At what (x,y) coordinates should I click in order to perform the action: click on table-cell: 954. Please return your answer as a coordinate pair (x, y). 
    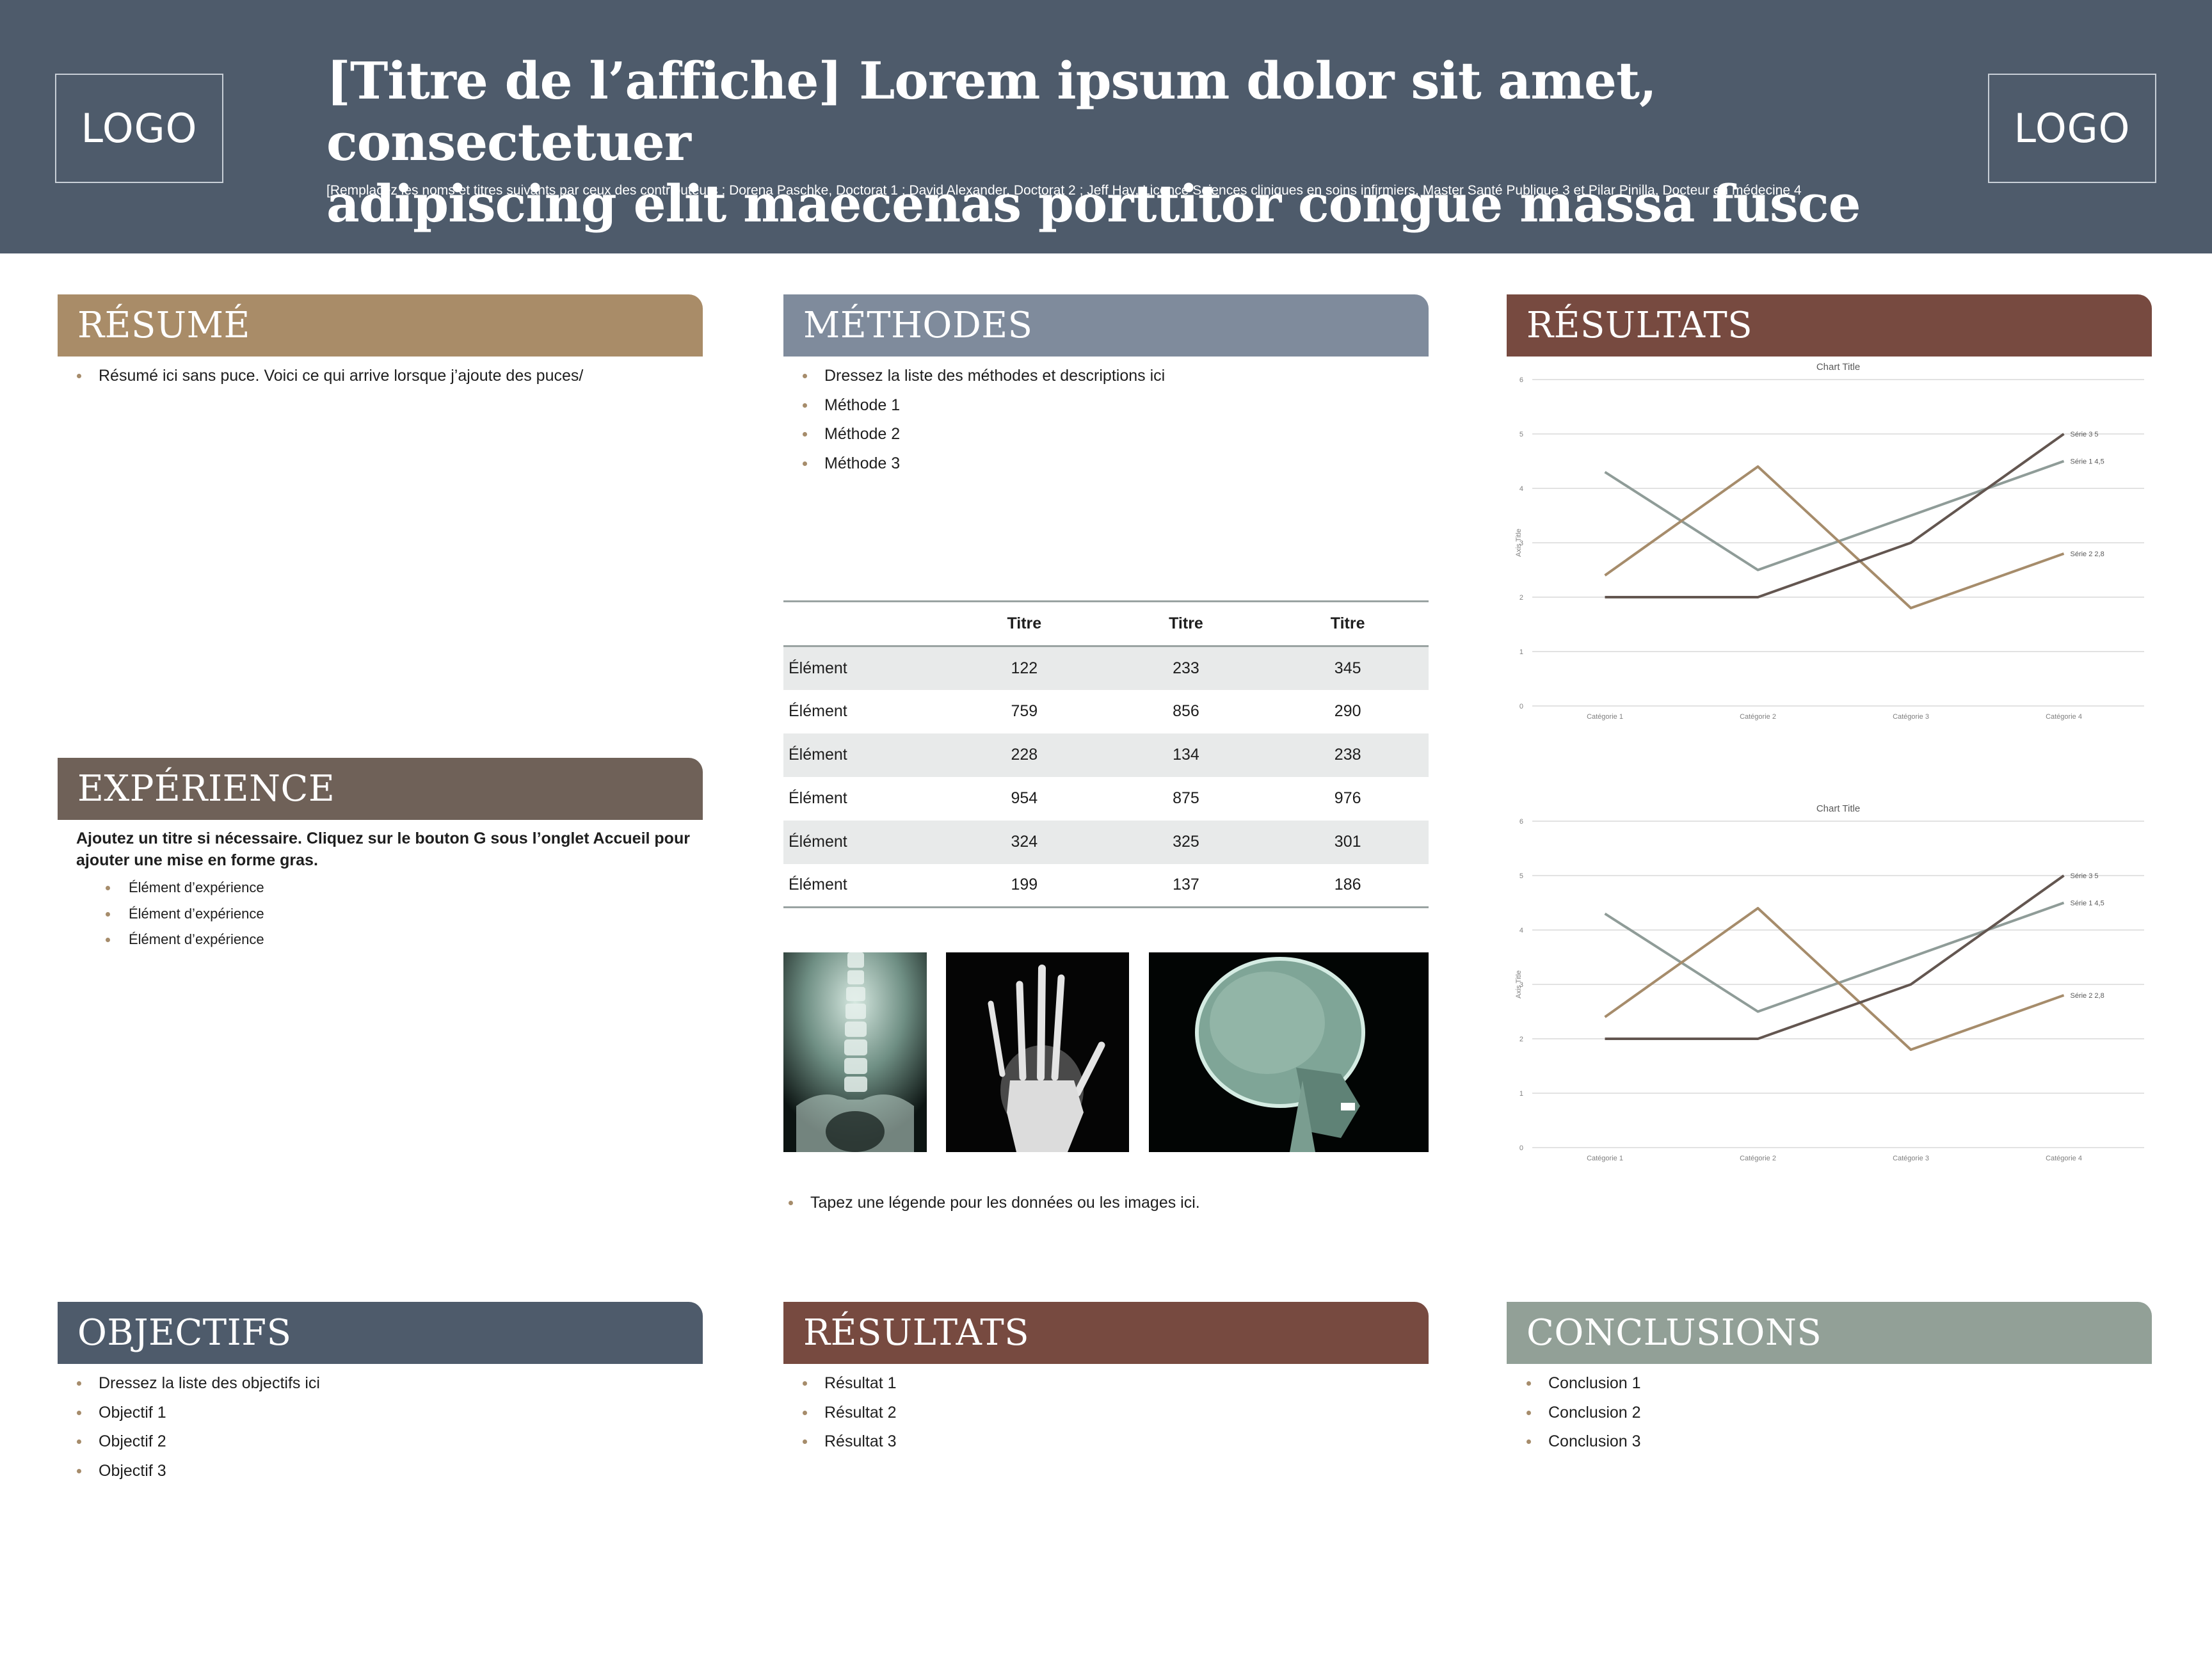
    Looking at the image, I should click on (1024, 798).